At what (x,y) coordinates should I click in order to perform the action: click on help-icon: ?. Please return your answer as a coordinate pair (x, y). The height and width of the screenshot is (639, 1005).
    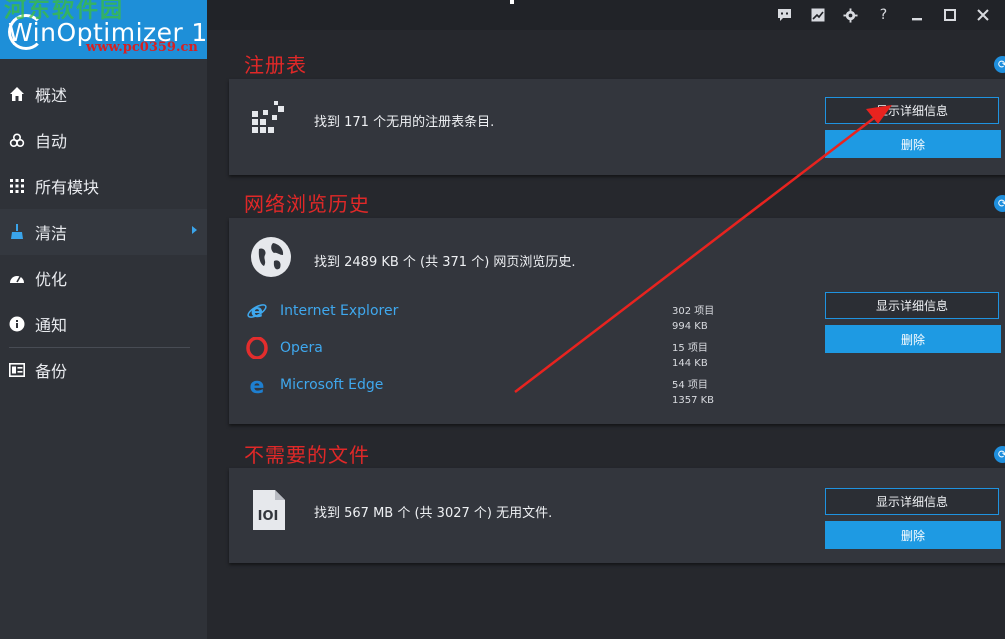
    Looking at the image, I should click on (883, 15).